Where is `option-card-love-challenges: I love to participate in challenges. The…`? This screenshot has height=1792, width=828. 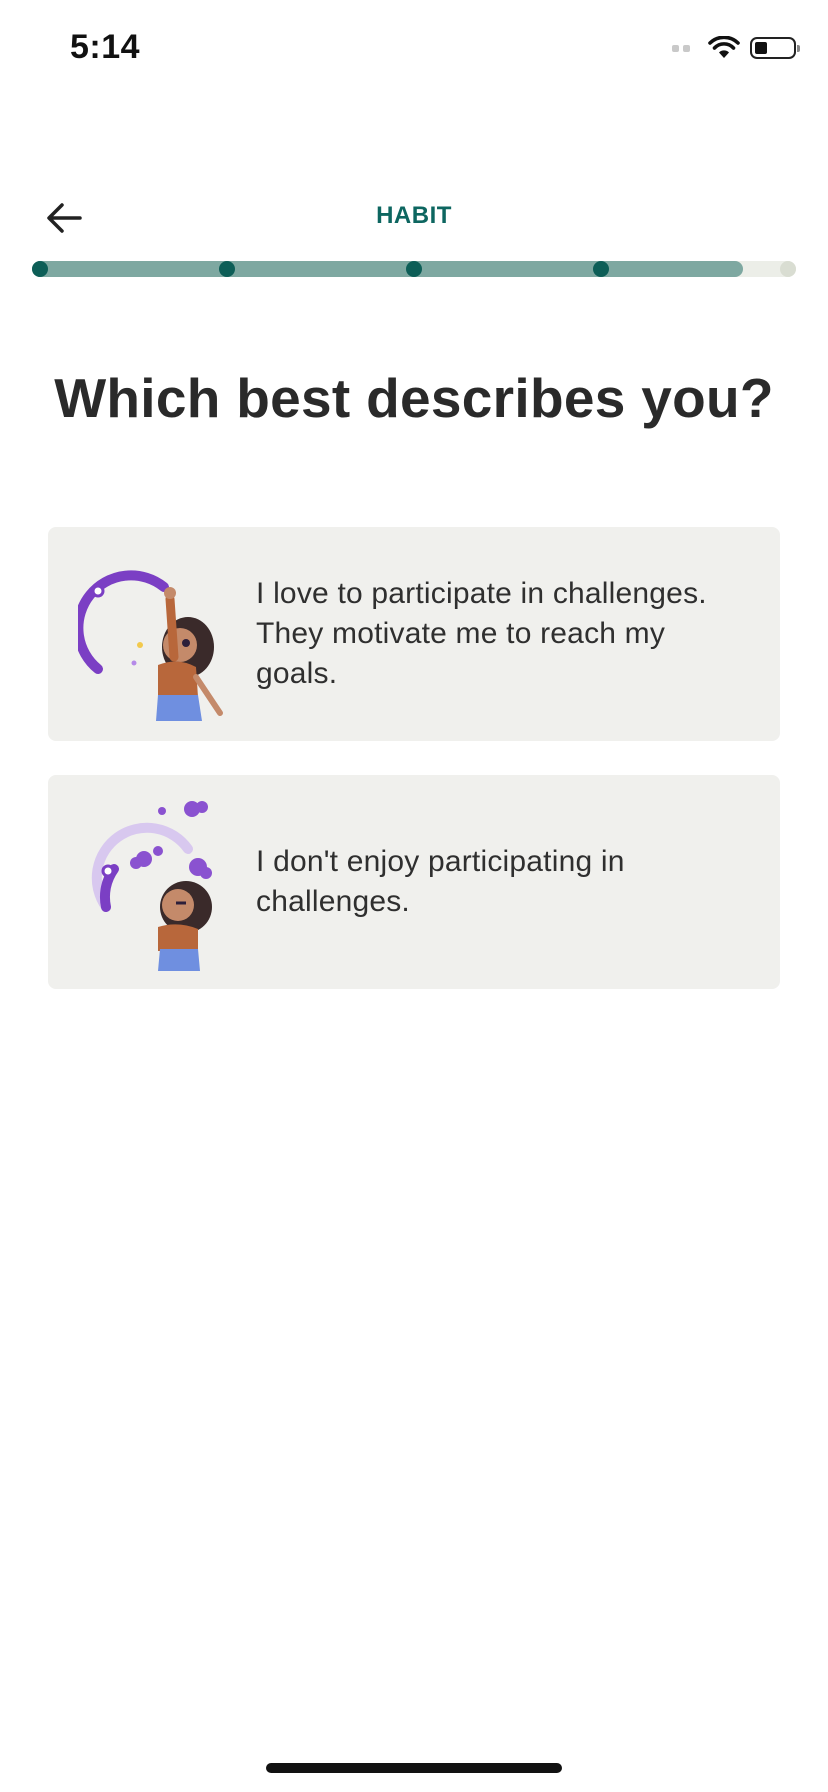 option-card-love-challenges: I love to participate in challenges. The… is located at coordinates (414, 634).